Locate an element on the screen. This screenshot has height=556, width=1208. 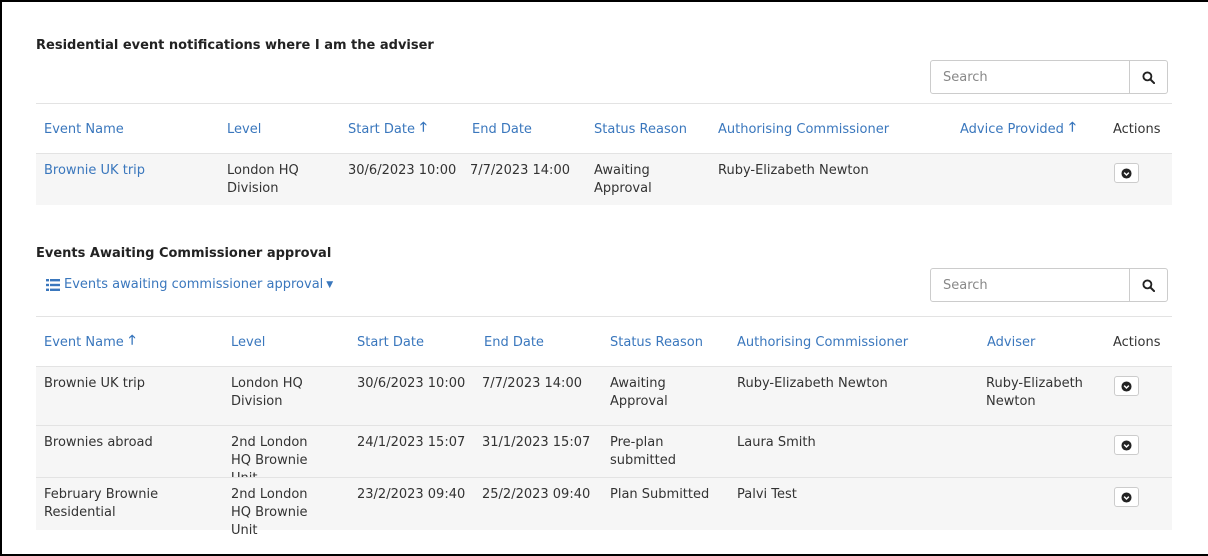
cell-level: 2nd London HQ Brownie Unit is located at coordinates (269, 512).